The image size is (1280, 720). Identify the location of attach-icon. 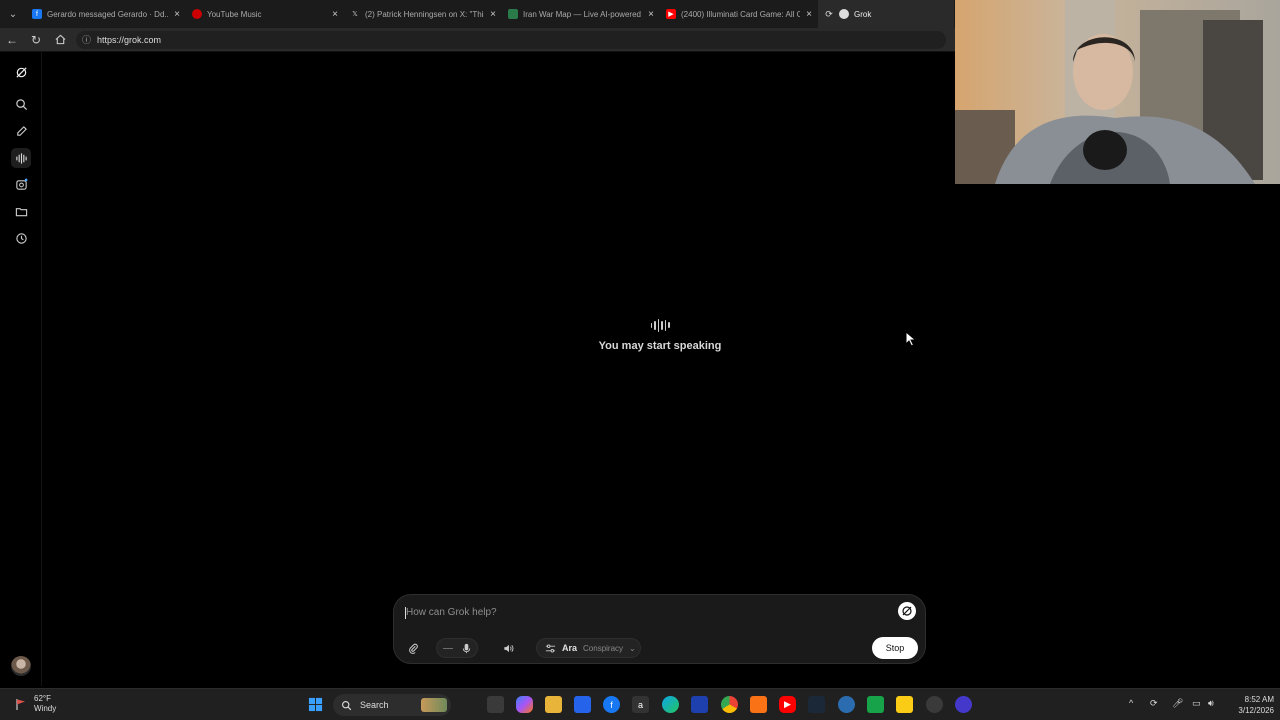
(413, 648).